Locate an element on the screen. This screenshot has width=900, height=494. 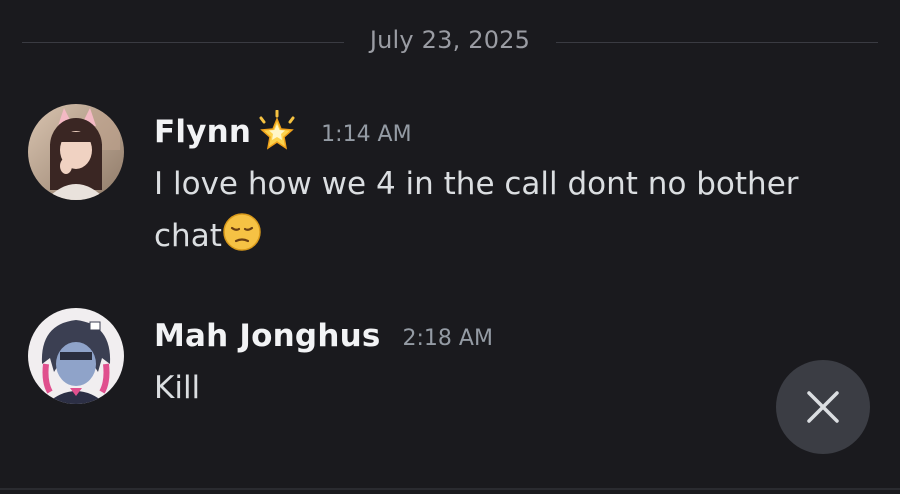
date-divider-label: July 23, 2025 is located at coordinates (450, 40).